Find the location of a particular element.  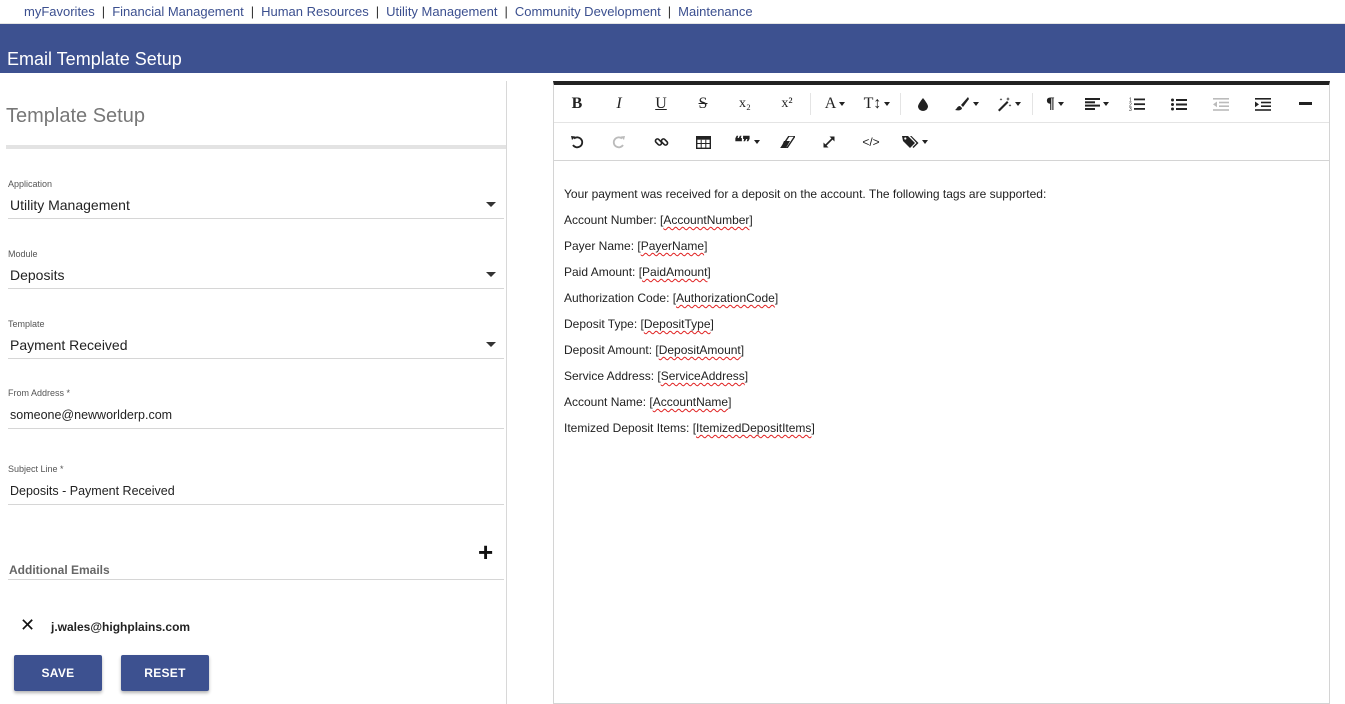

editor-line: Paid Amount: [PaidAmount] is located at coordinates (805, 272).